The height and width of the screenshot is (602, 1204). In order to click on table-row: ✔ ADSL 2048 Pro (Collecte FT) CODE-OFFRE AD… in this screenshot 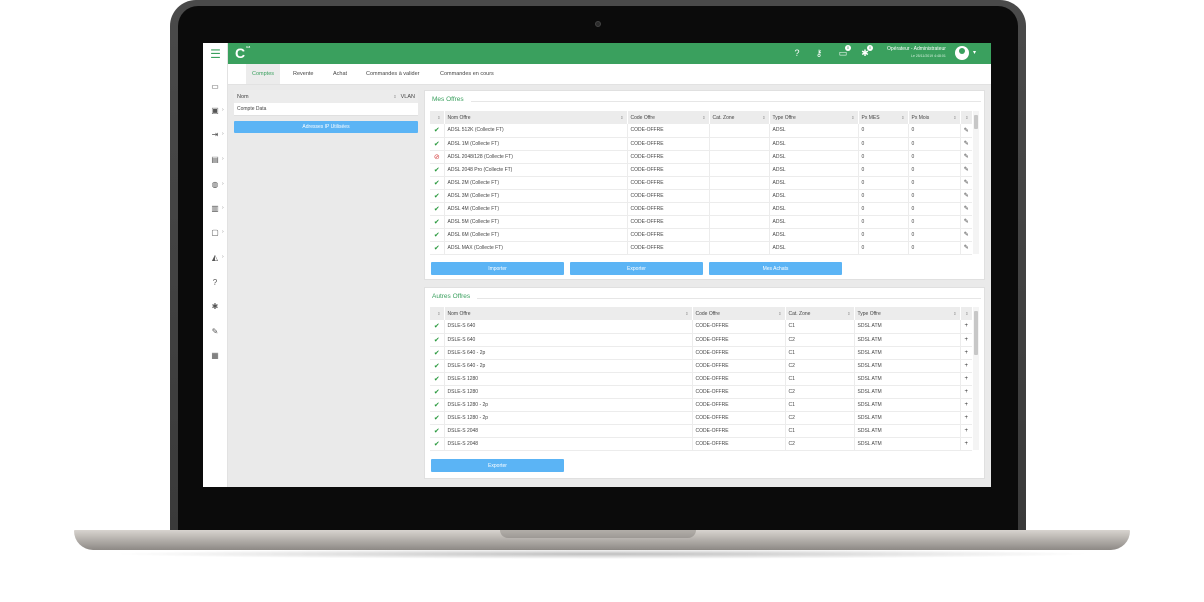, I will do `click(701, 170)`.